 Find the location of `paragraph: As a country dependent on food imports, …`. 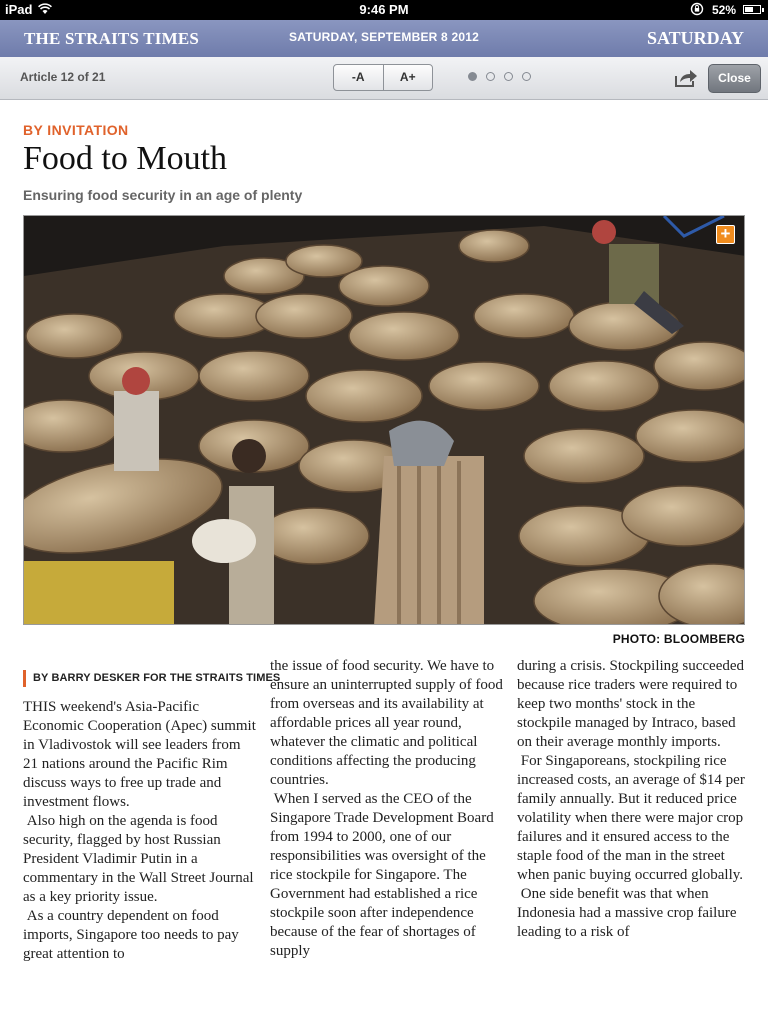

paragraph: As a country dependent on food imports, … is located at coordinates (131, 935).